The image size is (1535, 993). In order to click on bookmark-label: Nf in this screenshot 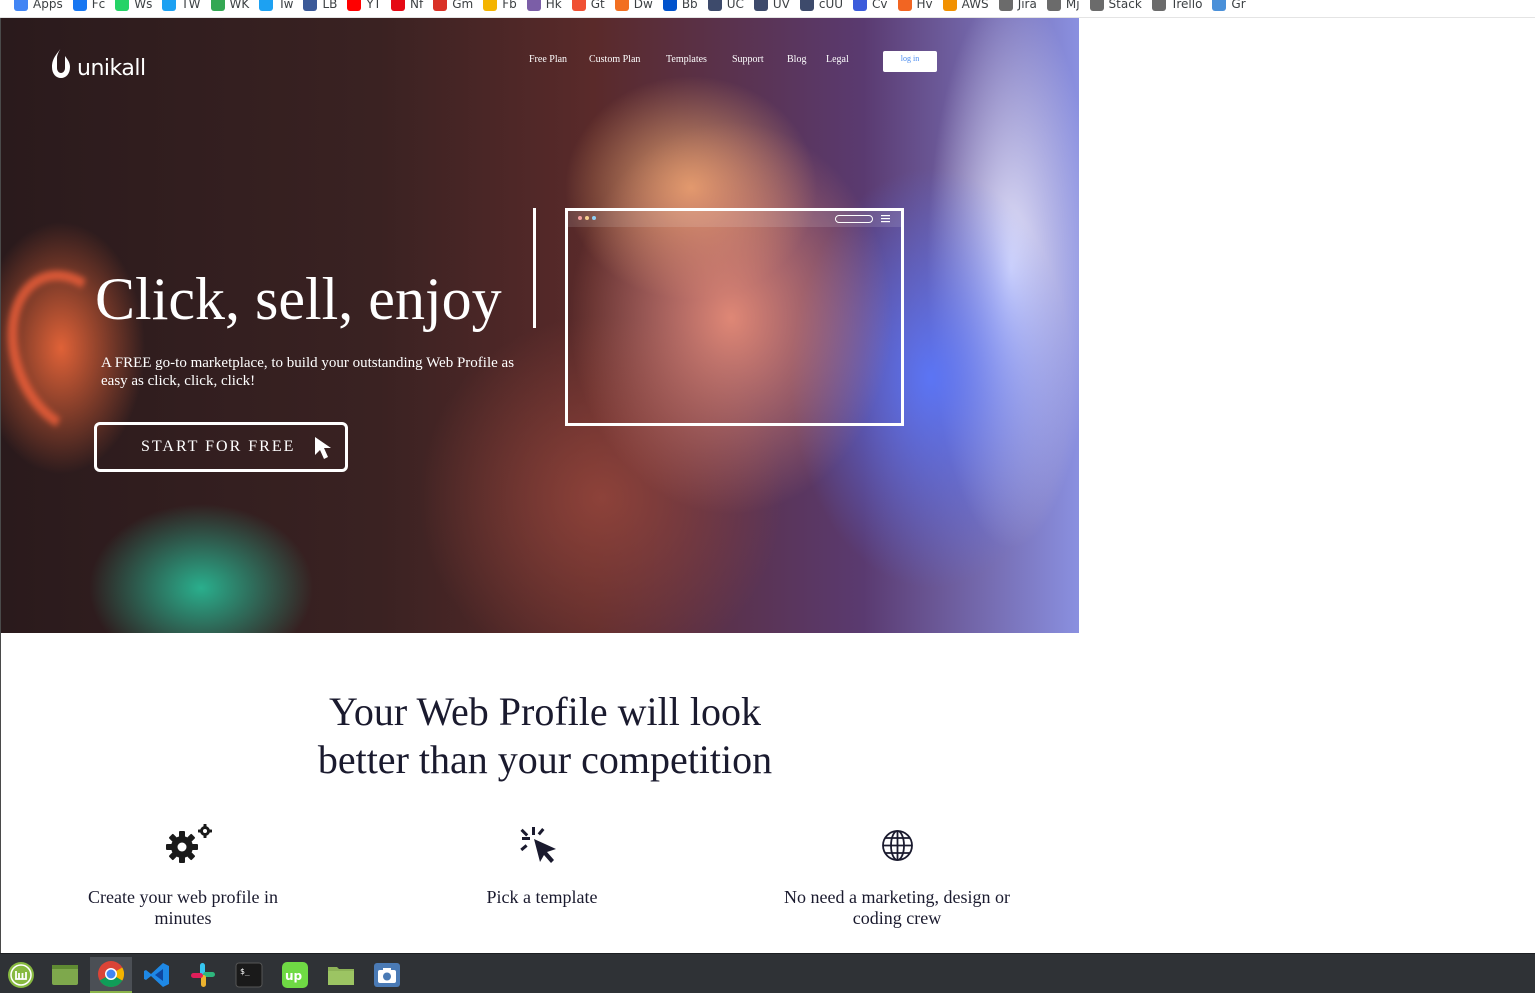, I will do `click(417, 5)`.